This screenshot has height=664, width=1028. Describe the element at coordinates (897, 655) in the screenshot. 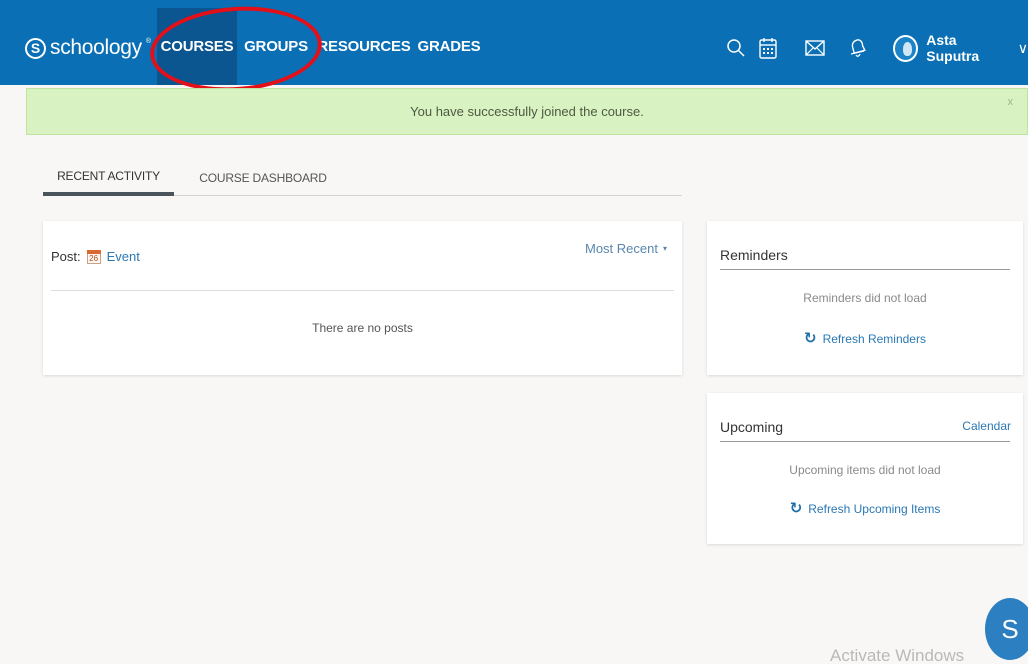

I see `activate-windows-watermark: Activate Windows` at that location.